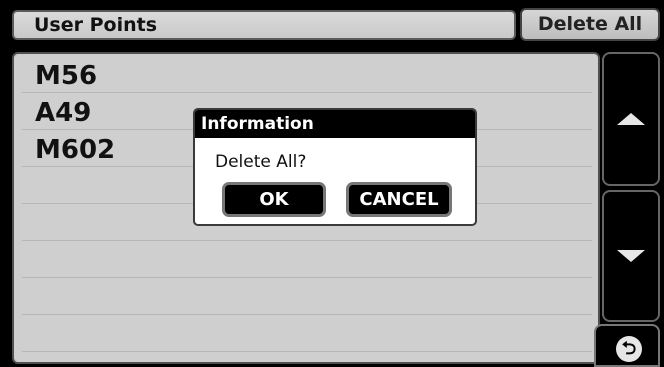 Image resolution: width=664 pixels, height=367 pixels. I want to click on top-bar: User Points Delete All, so click(332, 24).